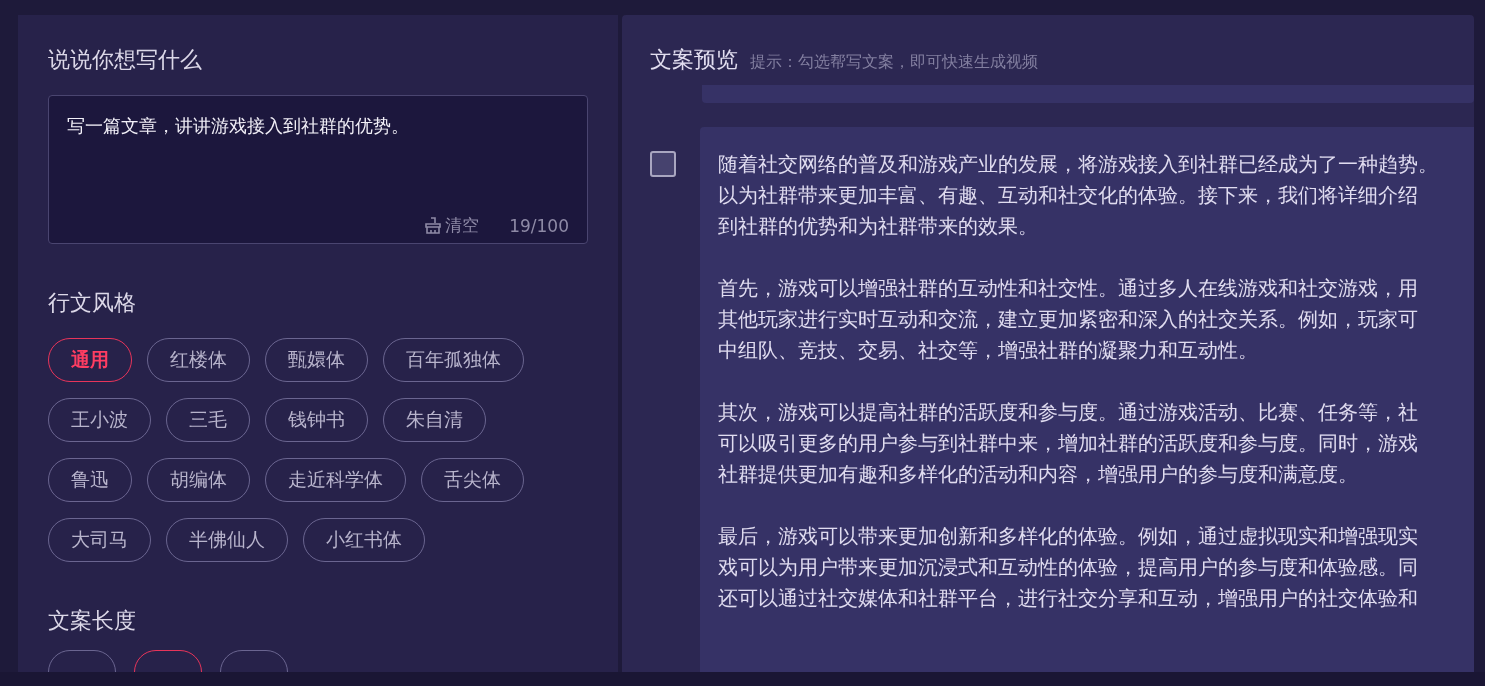  Describe the element at coordinates (92, 621) in the screenshot. I see `section-title: 文案长度` at that location.